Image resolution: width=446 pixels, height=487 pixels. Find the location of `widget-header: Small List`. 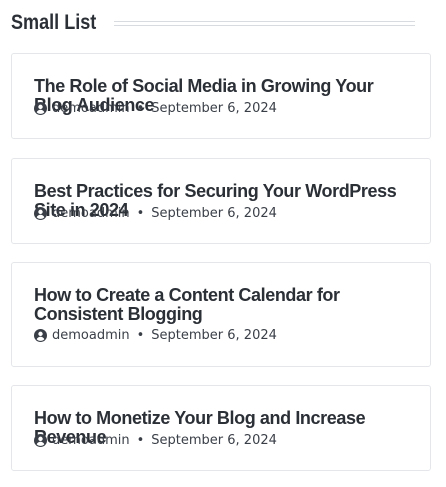

widget-header: Small List is located at coordinates (216, 23).